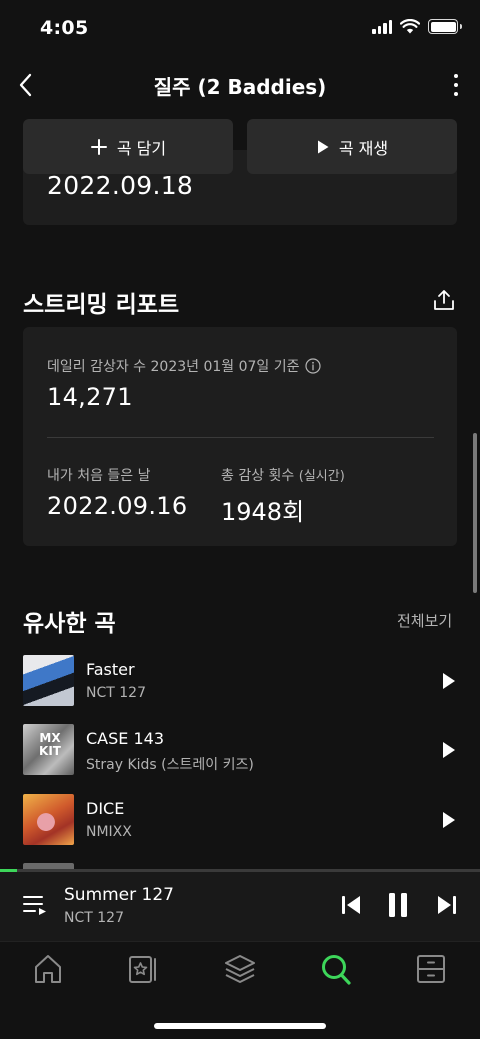 The height and width of the screenshot is (1039, 480). What do you see at coordinates (240, 969) in the screenshot?
I see `layers-icon` at bounding box center [240, 969].